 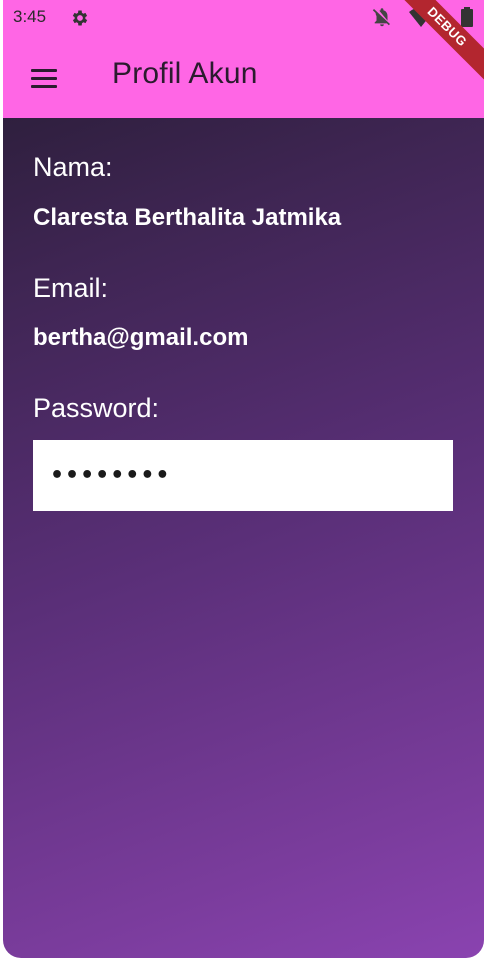 What do you see at coordinates (30, 16) in the screenshot?
I see `status-time: 3:45` at bounding box center [30, 16].